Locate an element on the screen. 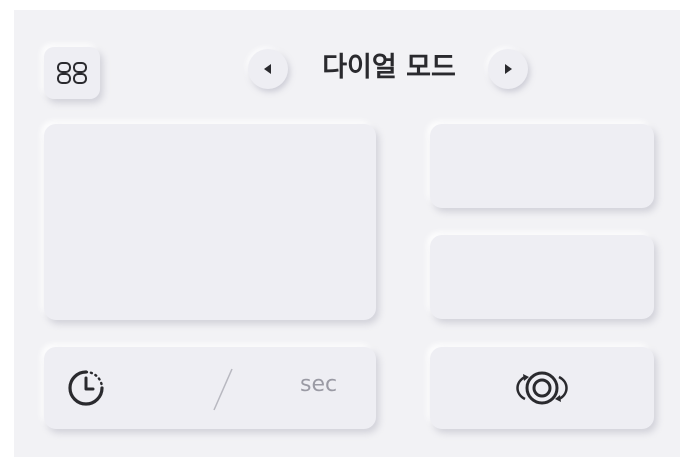  rotate-camera-icon is located at coordinates (542, 388).